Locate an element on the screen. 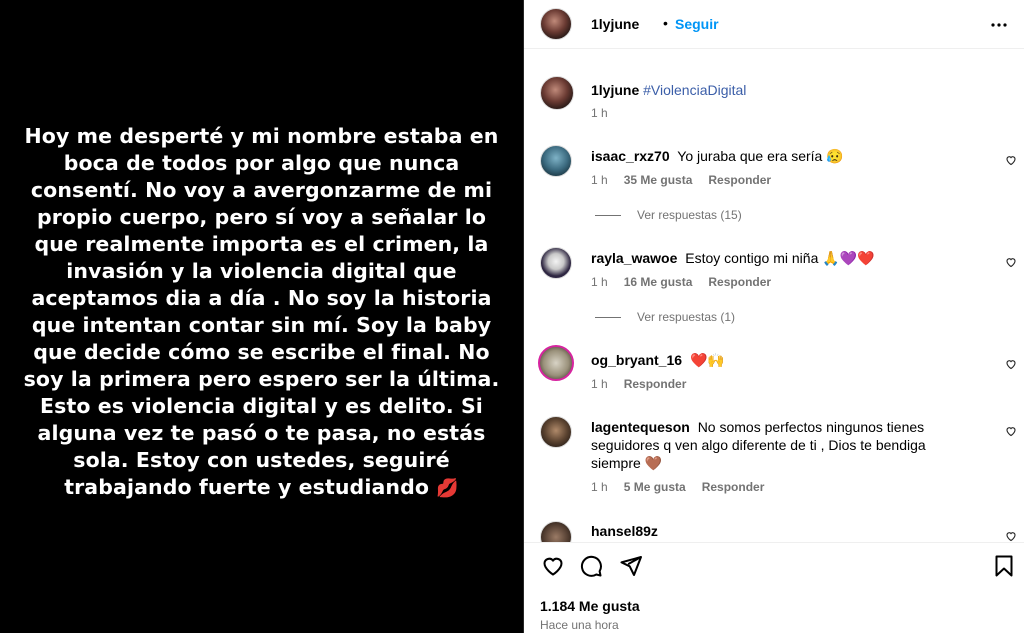 Image resolution: width=1024 pixels, height=633 pixels. view-replies-label: Ver respuestas (15) is located at coordinates (689, 215).